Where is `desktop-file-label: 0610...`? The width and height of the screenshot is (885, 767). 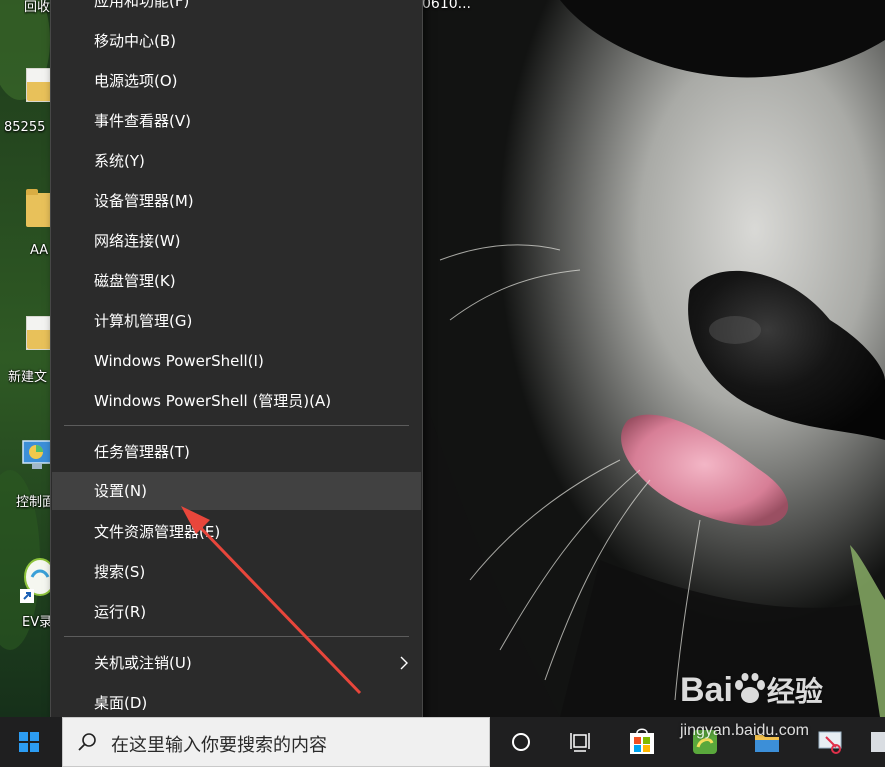
desktop-file-label: 0610... is located at coordinates (446, 6).